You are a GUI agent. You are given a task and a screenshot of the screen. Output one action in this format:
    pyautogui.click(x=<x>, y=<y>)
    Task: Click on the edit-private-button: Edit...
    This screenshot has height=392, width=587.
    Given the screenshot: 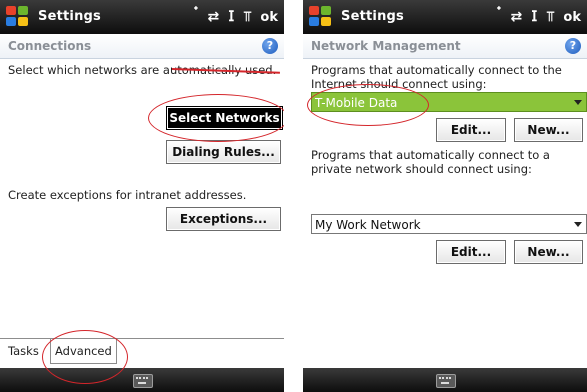 What is the action you would take?
    pyautogui.click(x=471, y=252)
    